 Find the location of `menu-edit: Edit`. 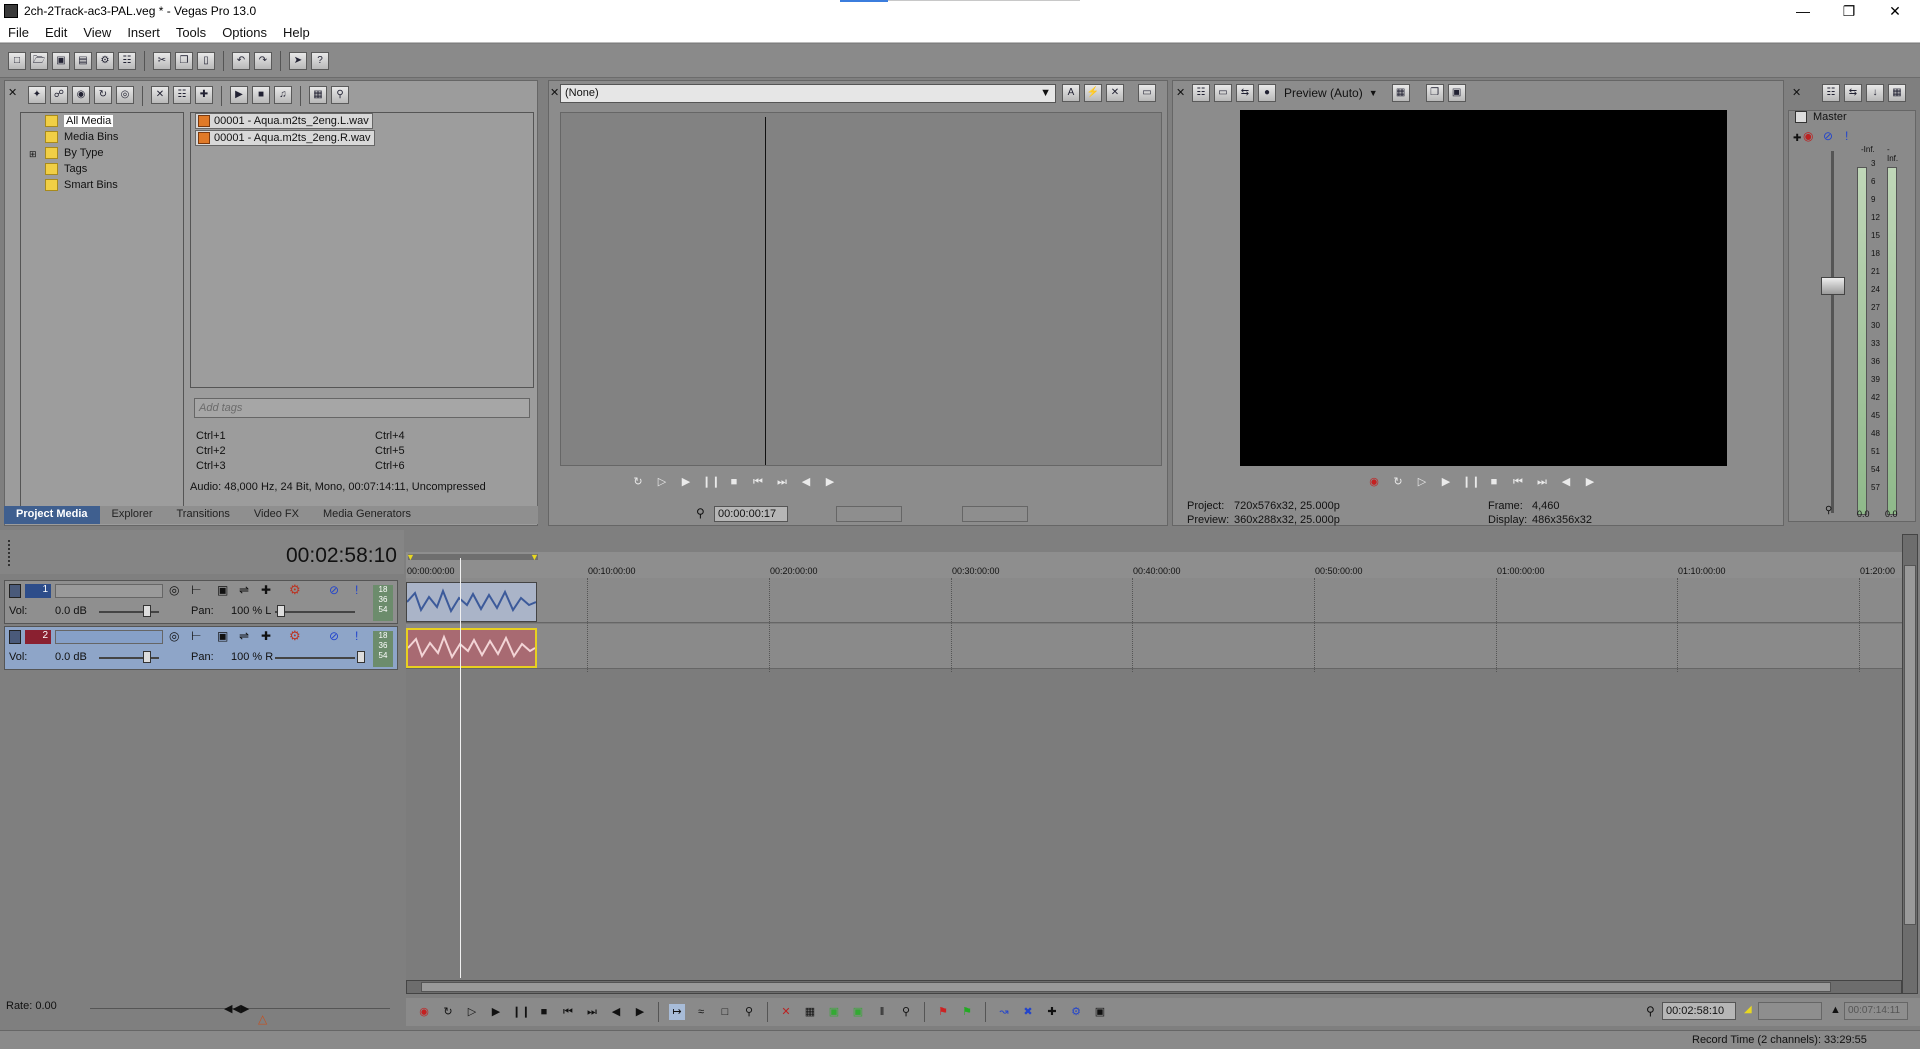

menu-edit: Edit is located at coordinates (56, 32).